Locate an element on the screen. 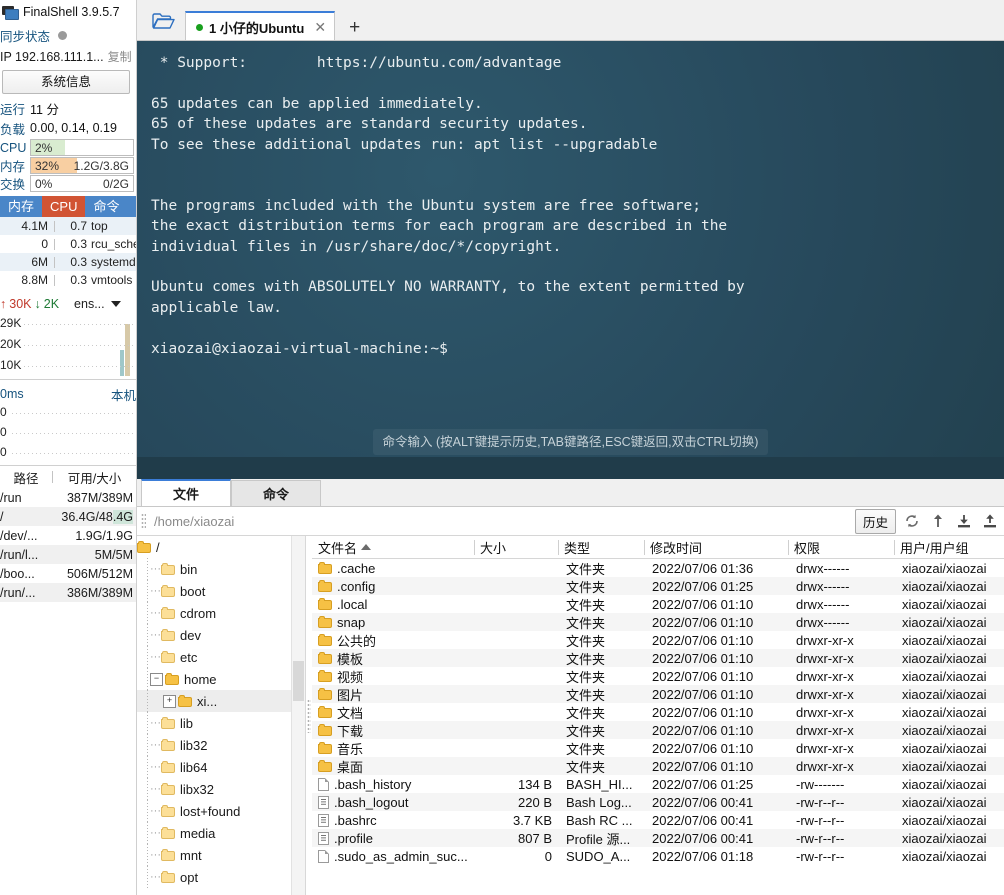 The image size is (1004, 895). sort-ascending-icon is located at coordinates (366, 547).